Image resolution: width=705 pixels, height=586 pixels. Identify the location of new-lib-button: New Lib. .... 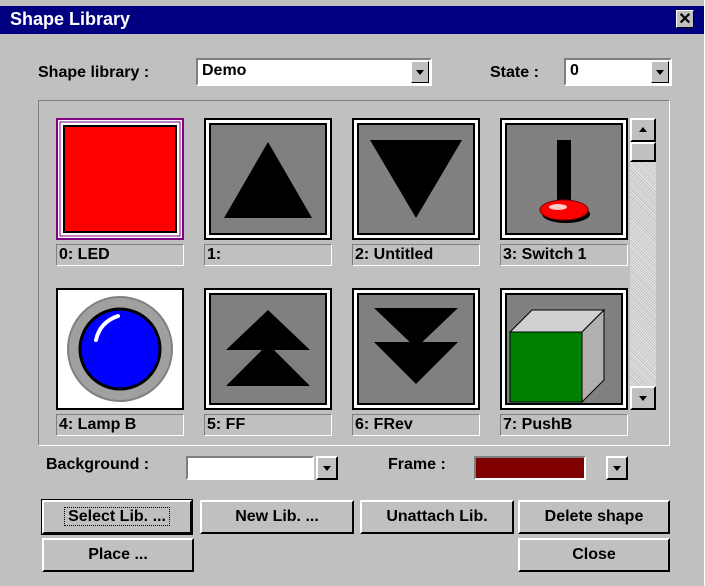
(277, 517).